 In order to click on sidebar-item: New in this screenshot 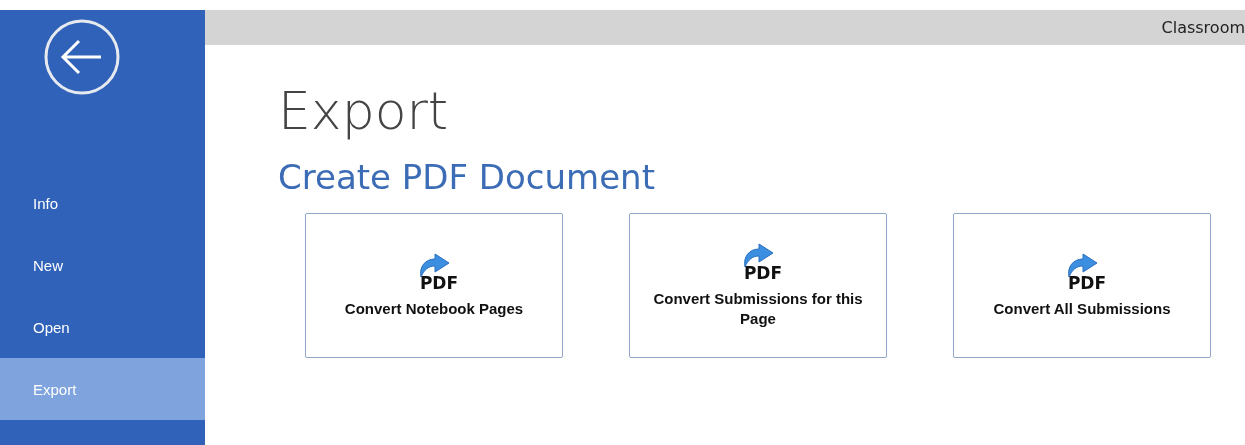, I will do `click(102, 265)`.